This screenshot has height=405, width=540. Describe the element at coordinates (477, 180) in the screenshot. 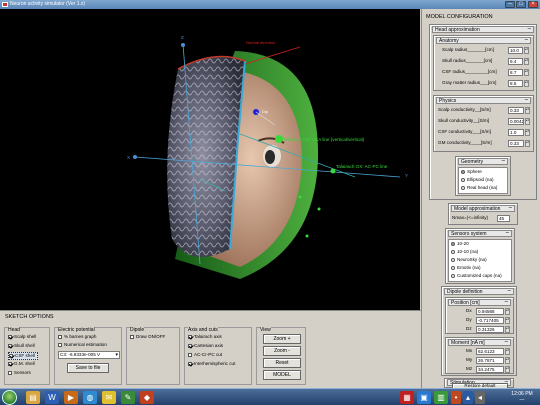

I see `geometry-ellipsoid-radio: Ellipsoid (na)` at that location.